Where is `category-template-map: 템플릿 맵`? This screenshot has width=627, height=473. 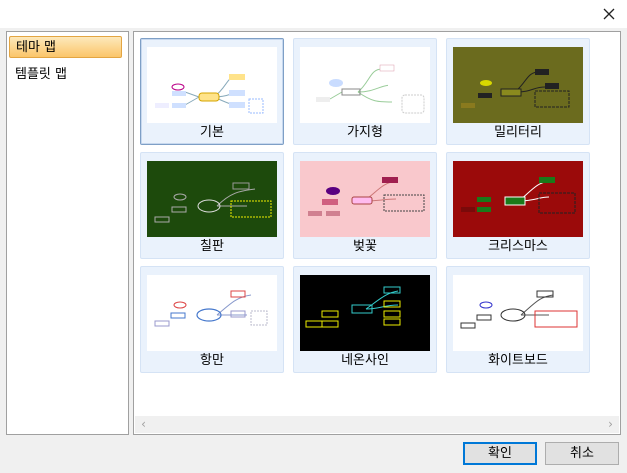
category-template-map: 템플릿 맵 is located at coordinates (65, 75).